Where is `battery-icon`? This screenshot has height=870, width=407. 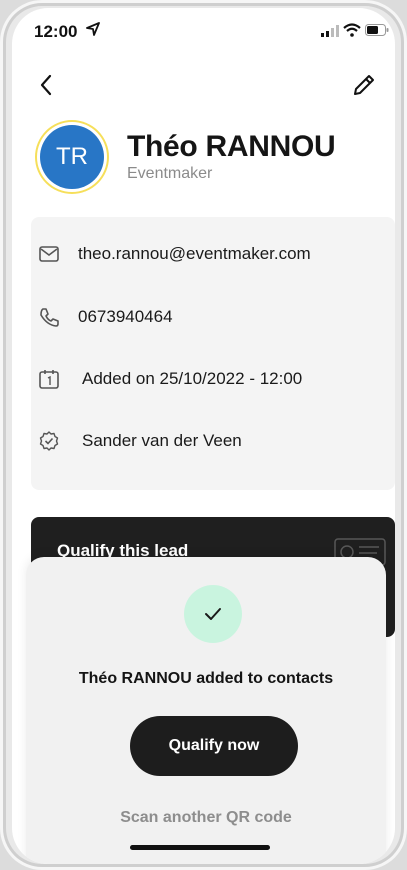 battery-icon is located at coordinates (377, 30).